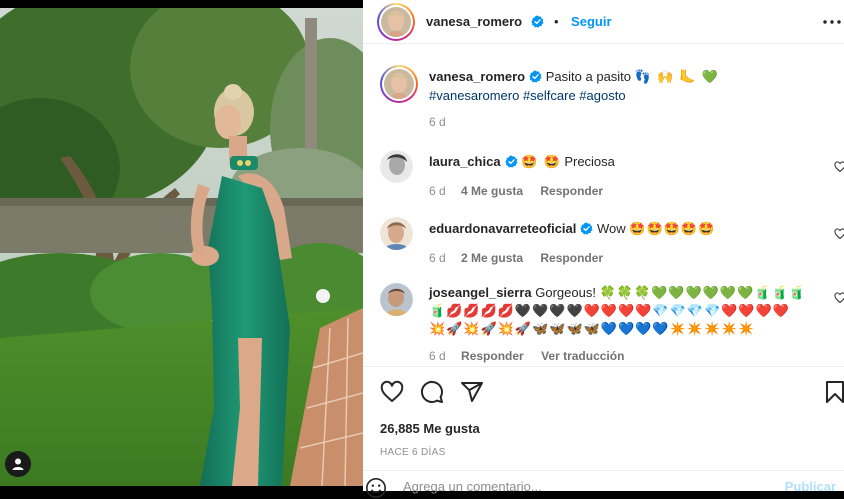 The width and height of the screenshot is (844, 499). I want to click on author-avatar, so click(396, 22).